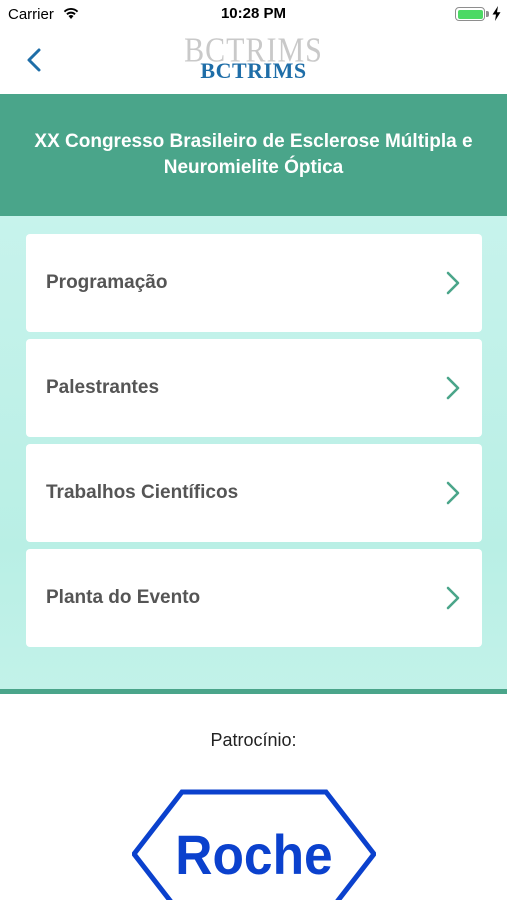 The height and width of the screenshot is (900, 507). I want to click on menu-item-planta-do-evento: Planta do Evento, so click(254, 598).